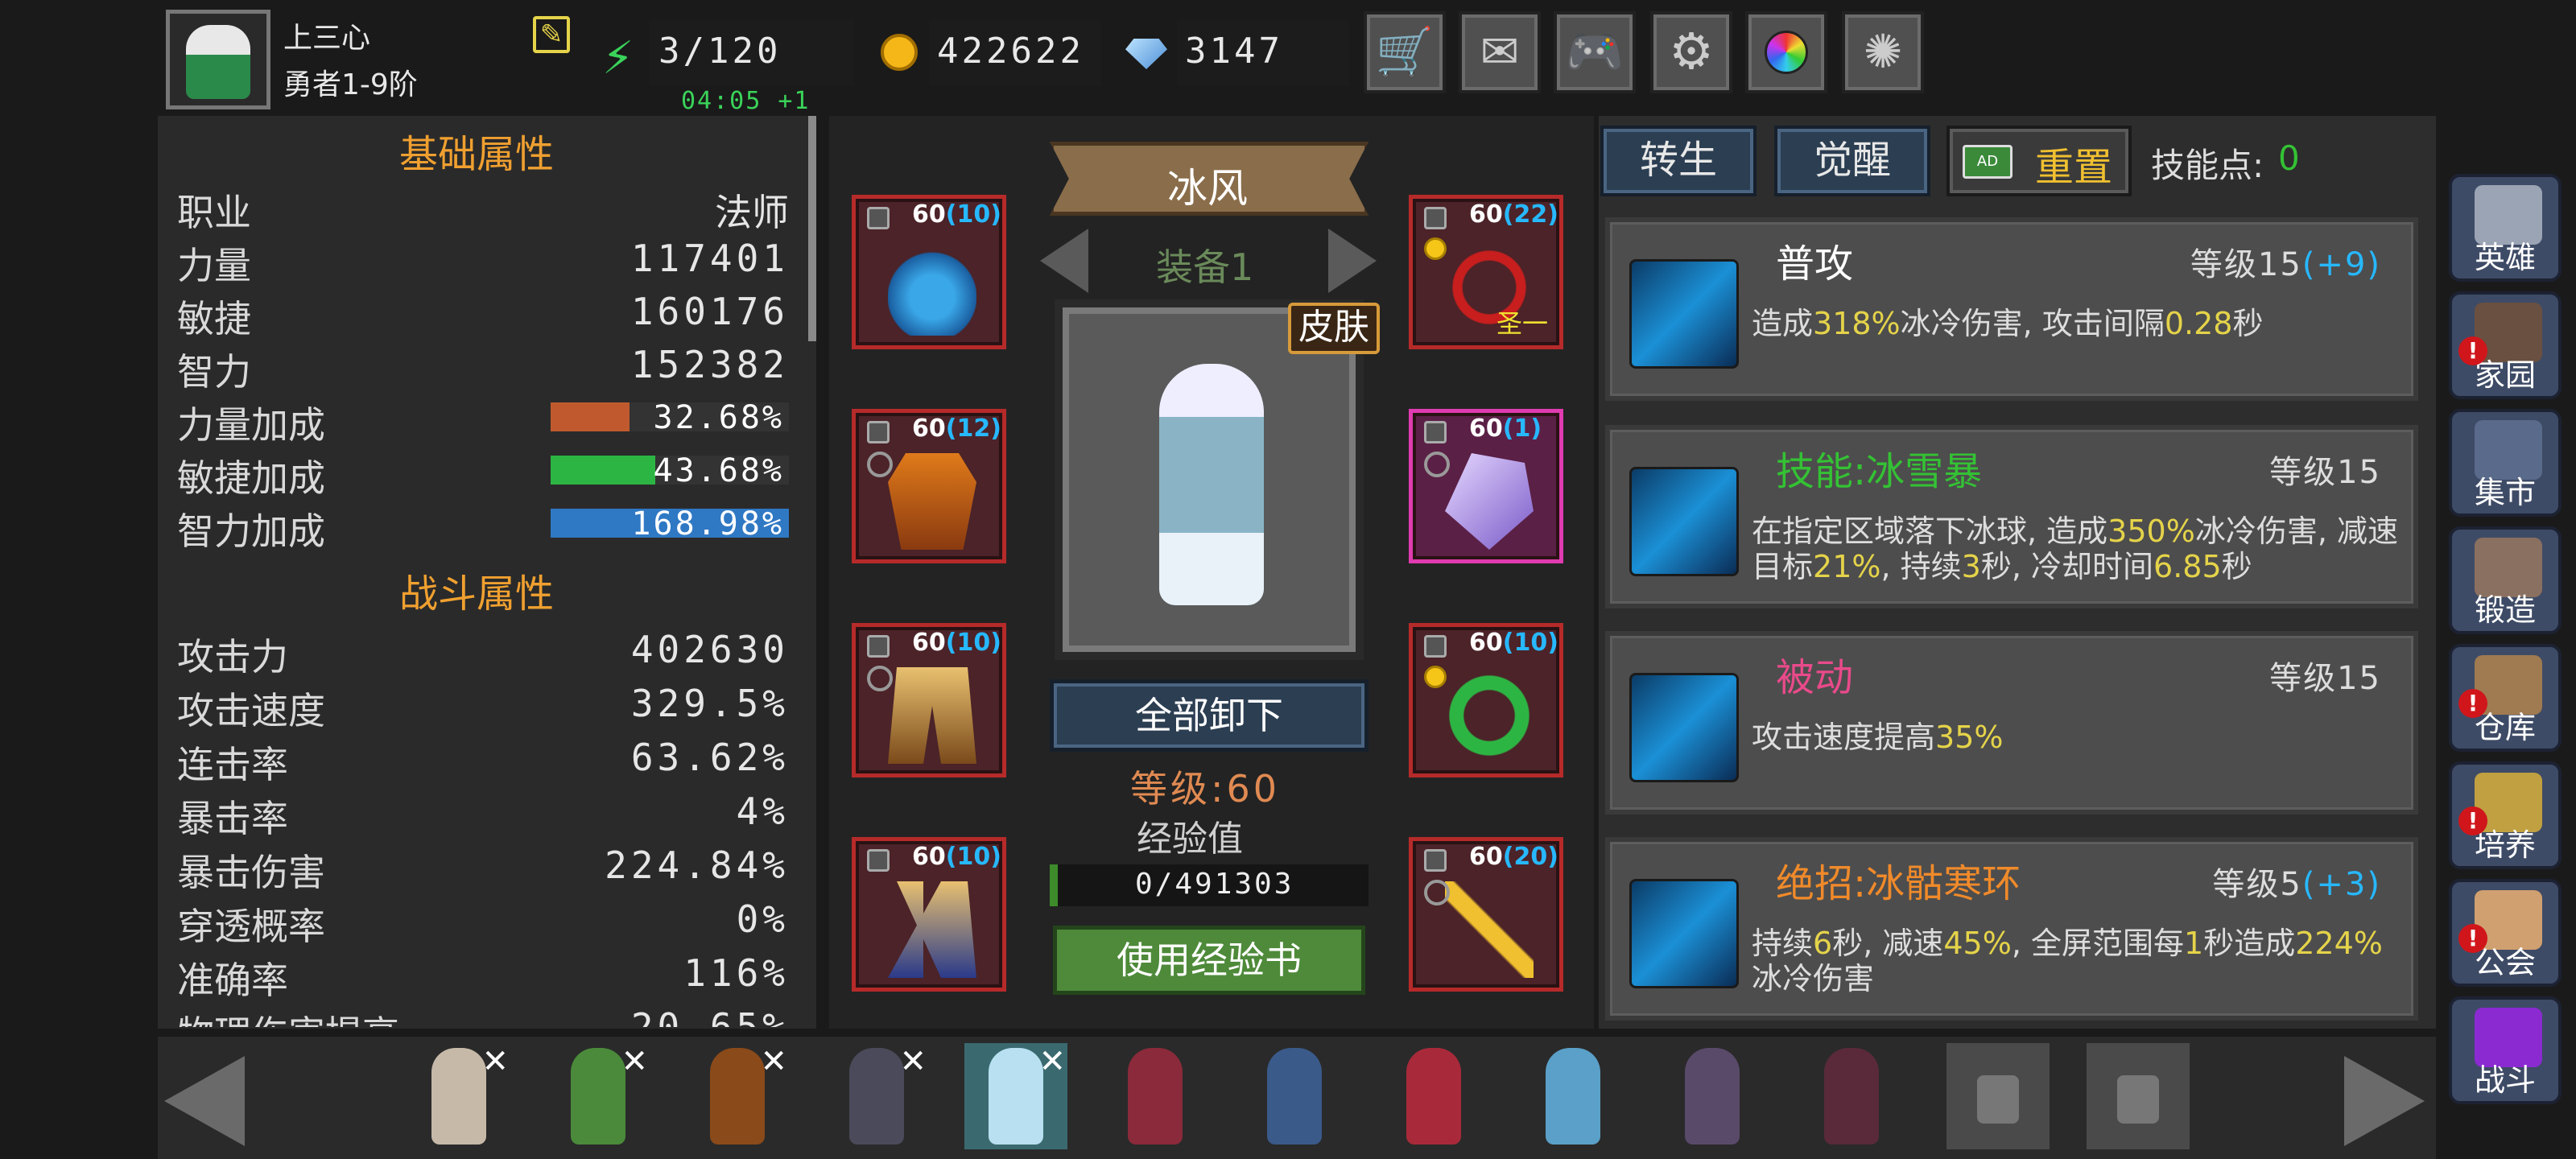 The image size is (2576, 1159). Describe the element at coordinates (2067, 566) in the screenshot. I see `skill-desc-part: 秒, 冷却时间` at that location.